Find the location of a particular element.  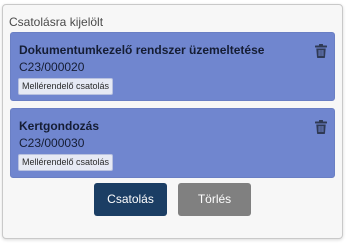

item-title: Kertgondozás is located at coordinates (59, 126).